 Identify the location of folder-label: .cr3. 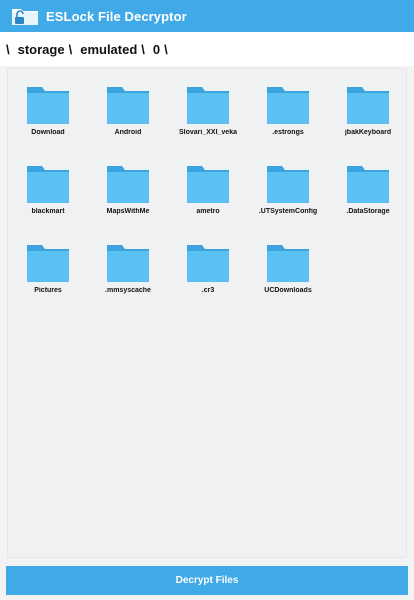
(208, 290).